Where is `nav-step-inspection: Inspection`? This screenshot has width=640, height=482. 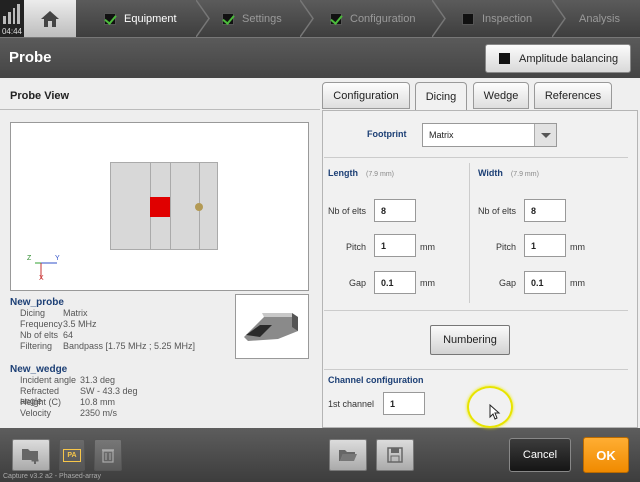
nav-step-inspection: Inspection is located at coordinates (497, 18).